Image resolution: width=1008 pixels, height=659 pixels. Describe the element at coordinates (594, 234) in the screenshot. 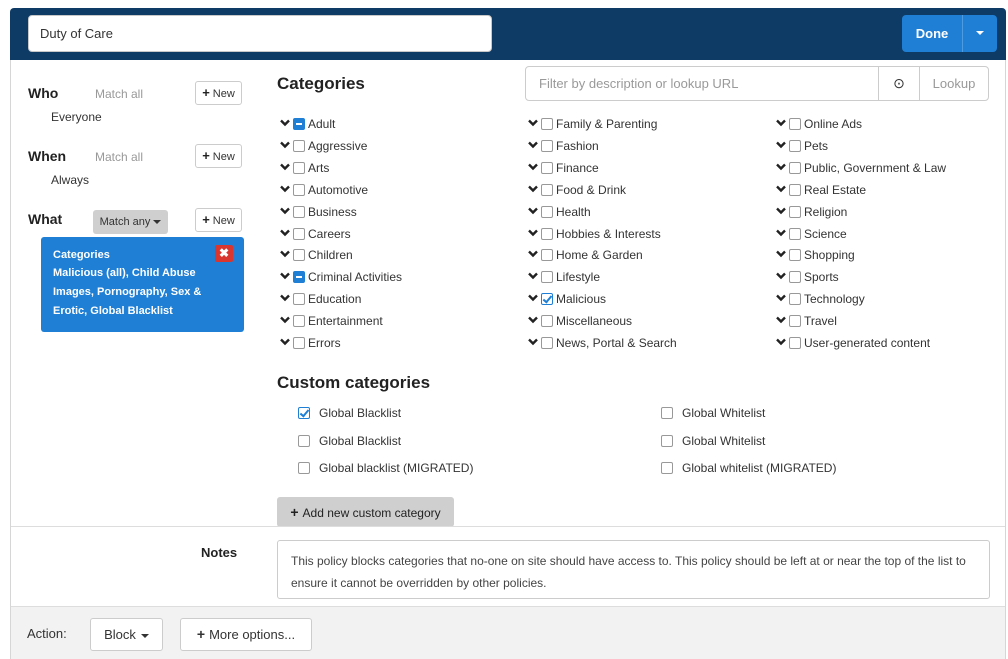

I see `category-item: Hobbies & Interests` at that location.